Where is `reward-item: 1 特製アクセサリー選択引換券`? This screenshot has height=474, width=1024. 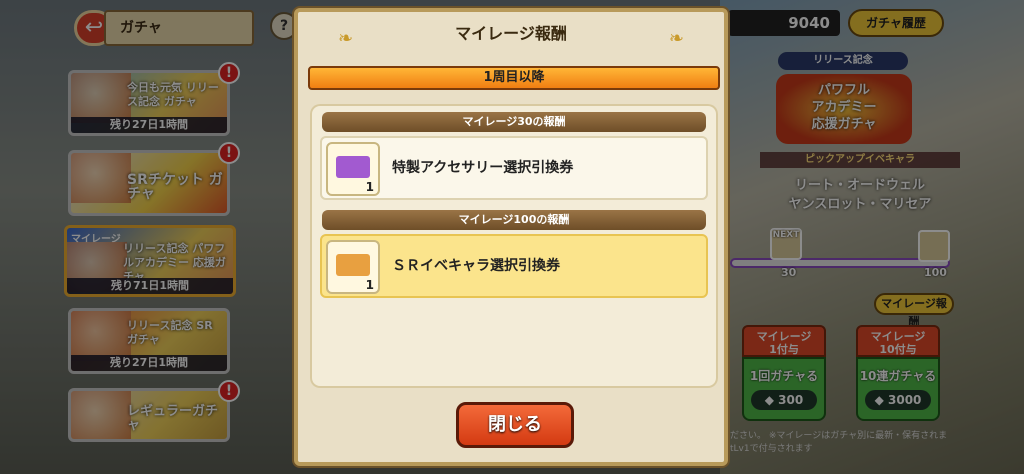
reward-item: 1 特製アクセサリー選択引換券 is located at coordinates (514, 168).